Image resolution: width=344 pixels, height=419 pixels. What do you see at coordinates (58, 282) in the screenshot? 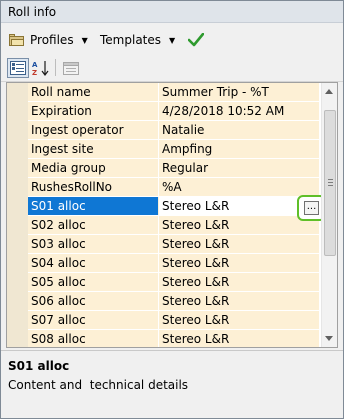
I see `property-name: S05 alloc` at bounding box center [58, 282].